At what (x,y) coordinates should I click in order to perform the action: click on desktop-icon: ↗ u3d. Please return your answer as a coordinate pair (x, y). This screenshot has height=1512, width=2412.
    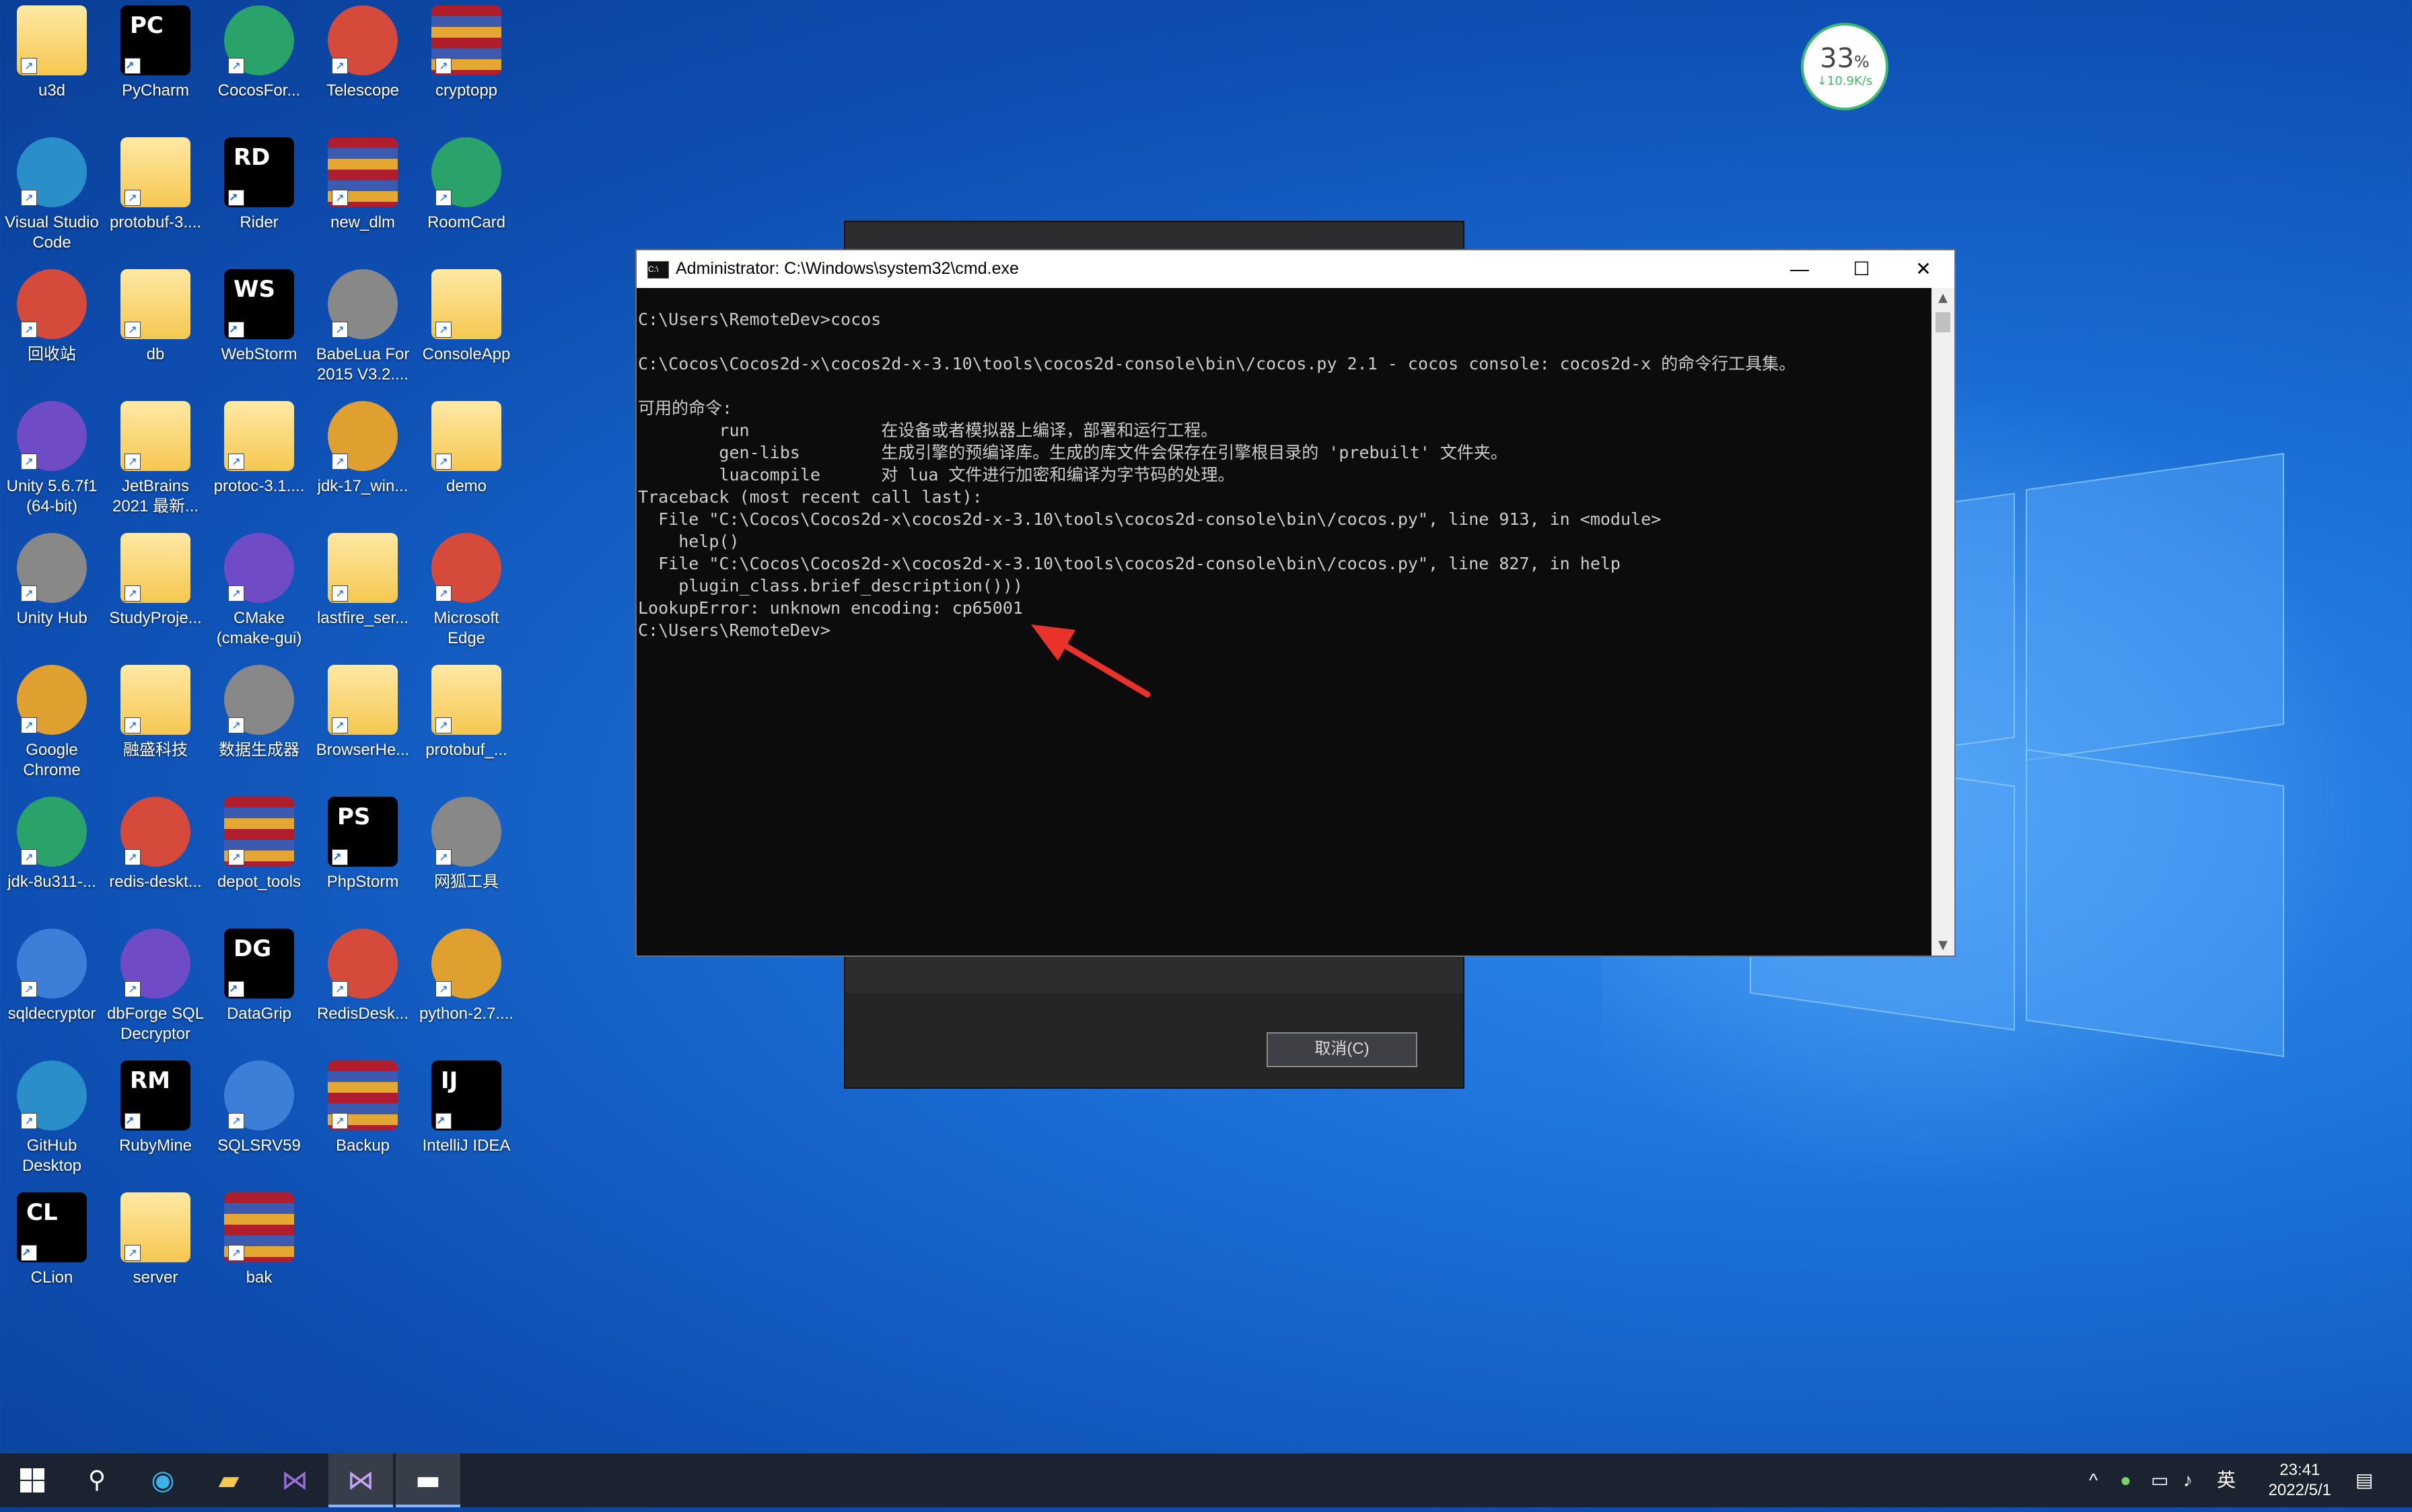
    Looking at the image, I should click on (51, 65).